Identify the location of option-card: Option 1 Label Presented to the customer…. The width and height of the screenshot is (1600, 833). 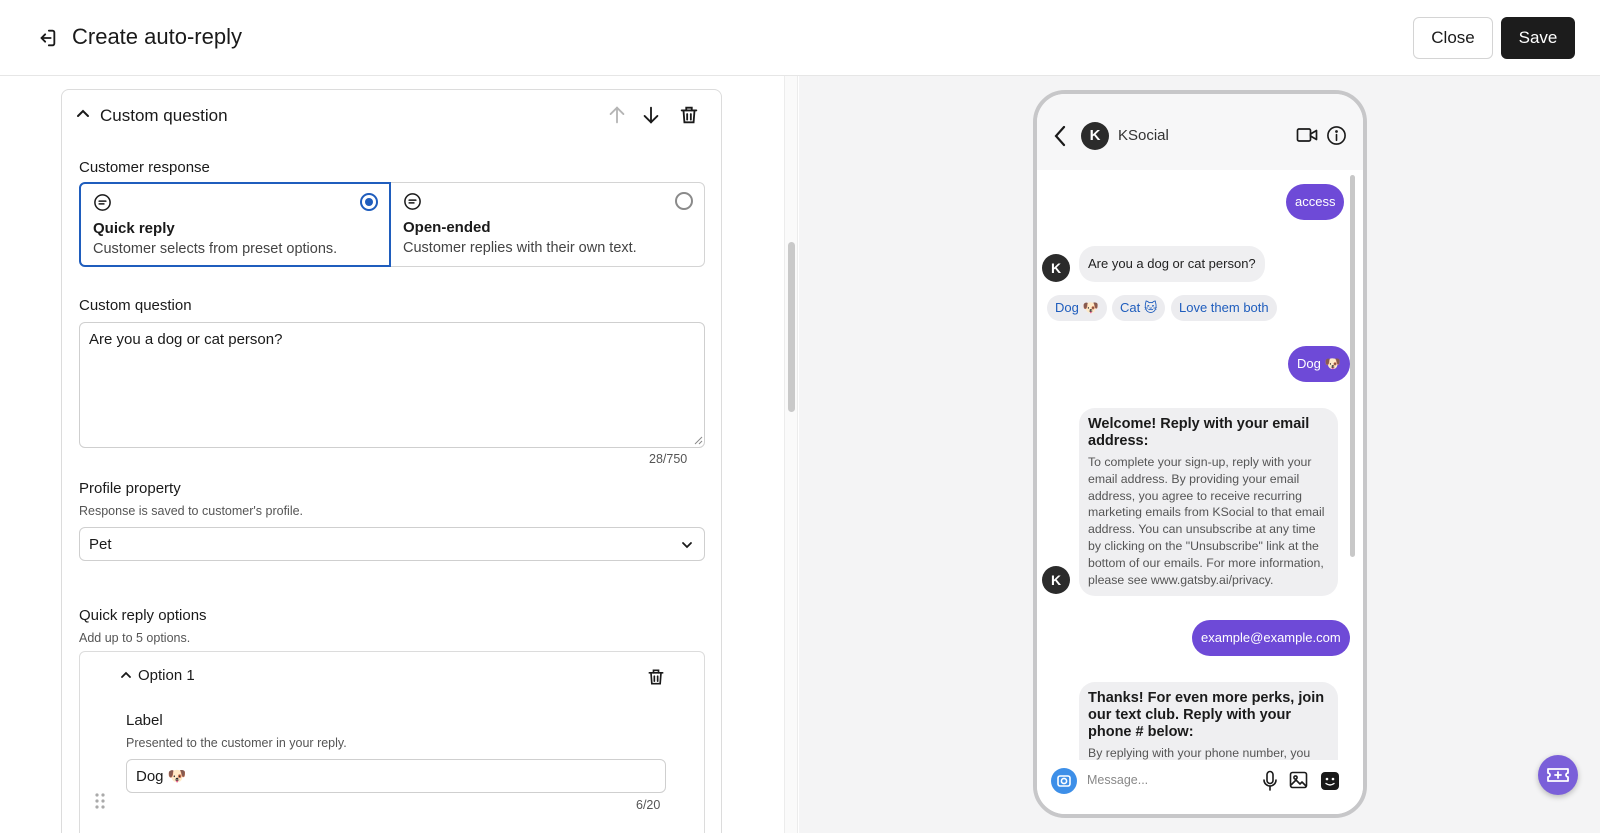
(392, 742).